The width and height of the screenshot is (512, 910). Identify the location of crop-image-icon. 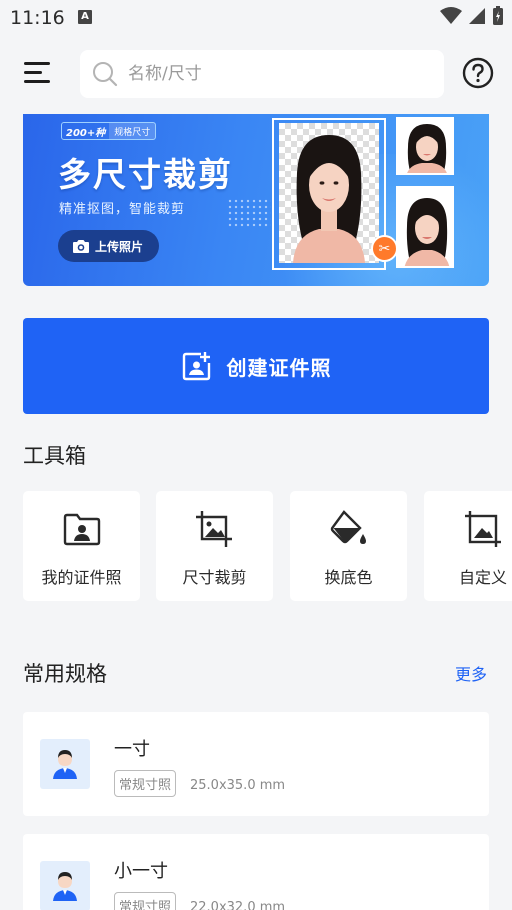
(215, 529).